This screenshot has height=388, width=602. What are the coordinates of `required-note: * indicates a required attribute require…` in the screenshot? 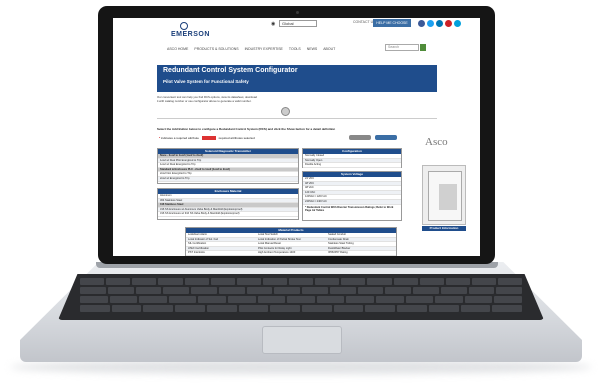 It's located at (207, 138).